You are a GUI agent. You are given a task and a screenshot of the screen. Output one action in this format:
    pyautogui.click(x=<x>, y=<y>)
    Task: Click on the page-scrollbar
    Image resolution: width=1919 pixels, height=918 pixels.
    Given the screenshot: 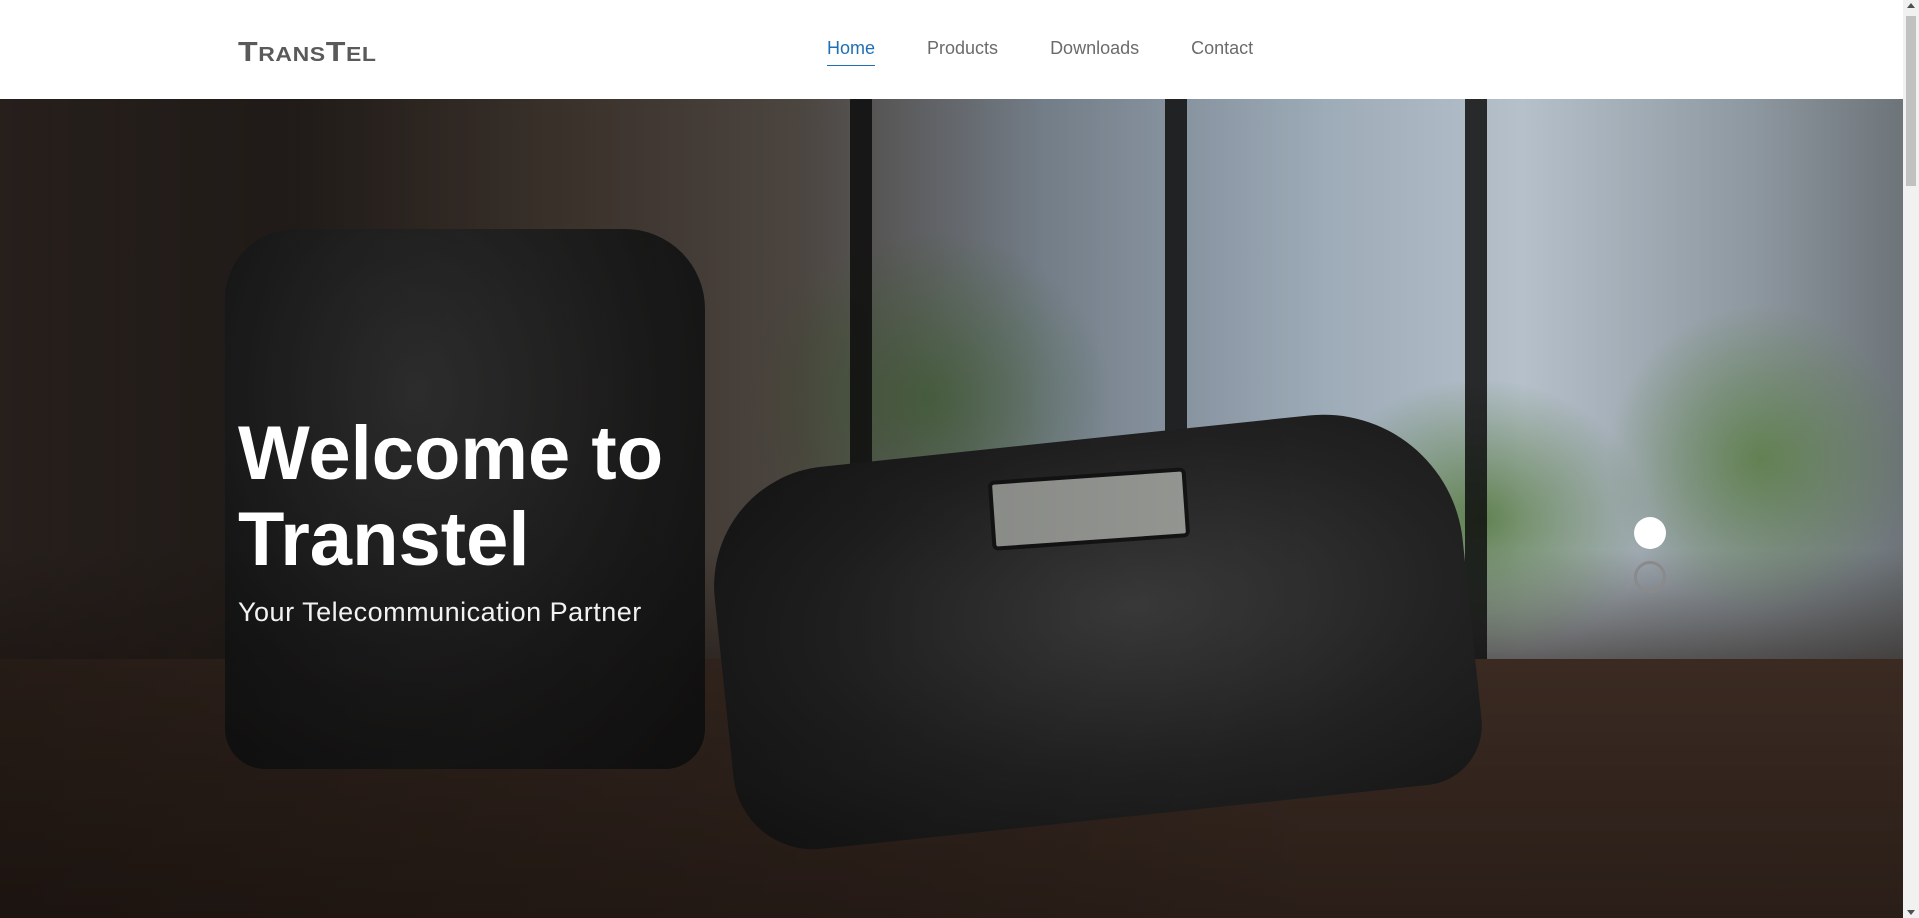 What is the action you would take?
    pyautogui.click(x=1911, y=459)
    